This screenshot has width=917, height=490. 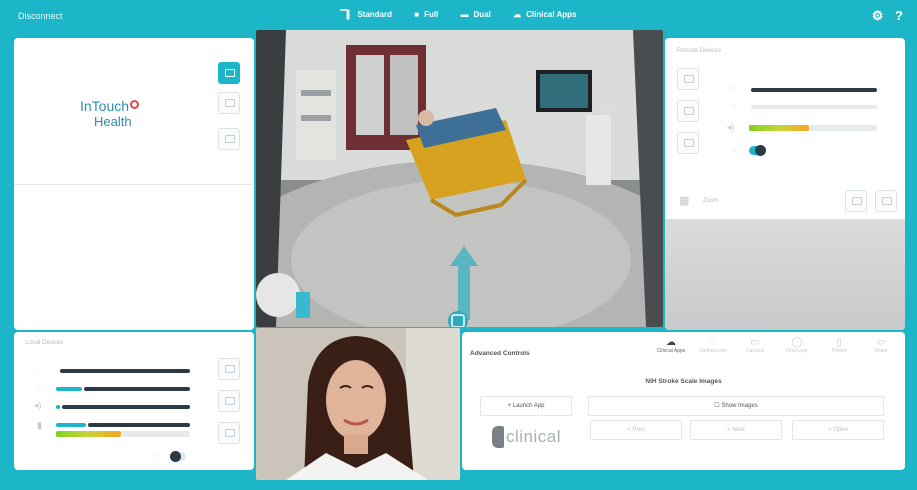 I want to click on mode-dual: ▬ Dual, so click(x=476, y=14).